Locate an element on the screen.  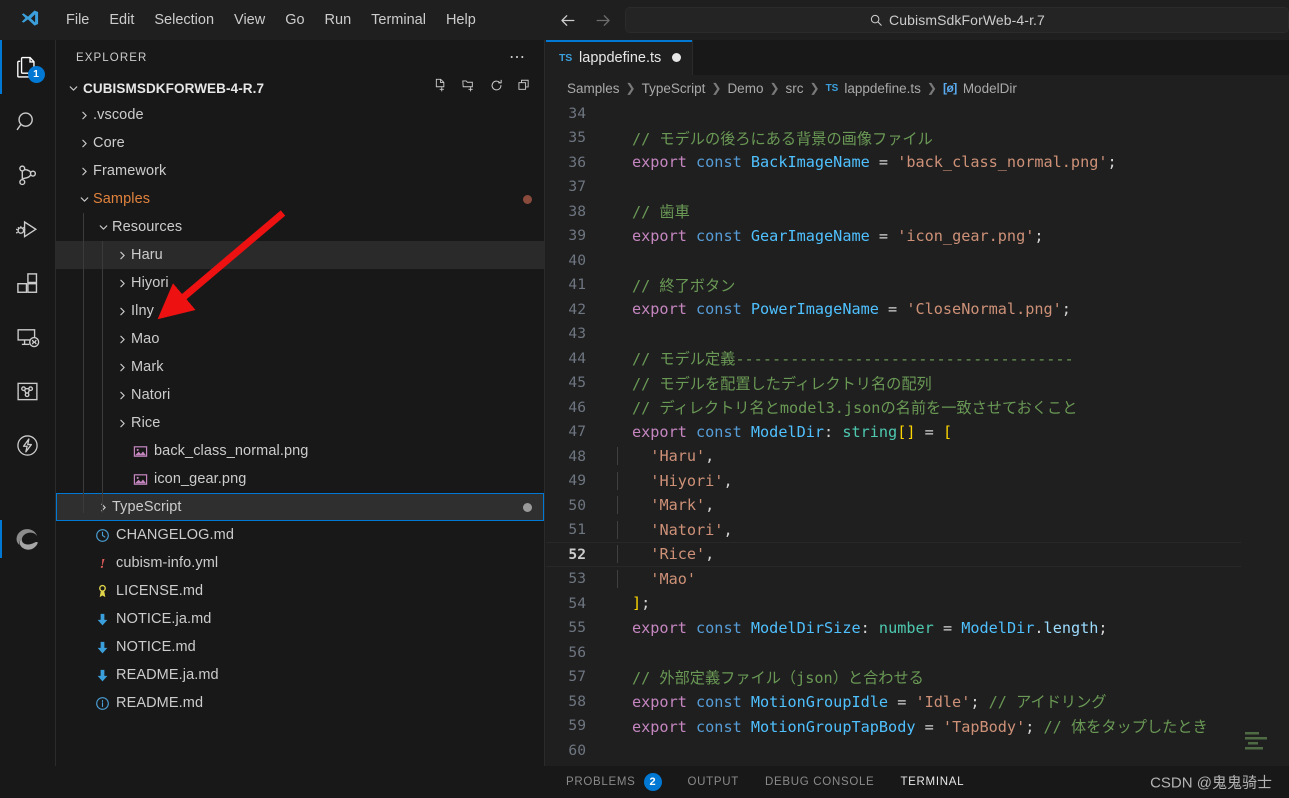
tree-item-cubism-info-yml: ! cubism-info.yml is located at coordinates (300, 563).